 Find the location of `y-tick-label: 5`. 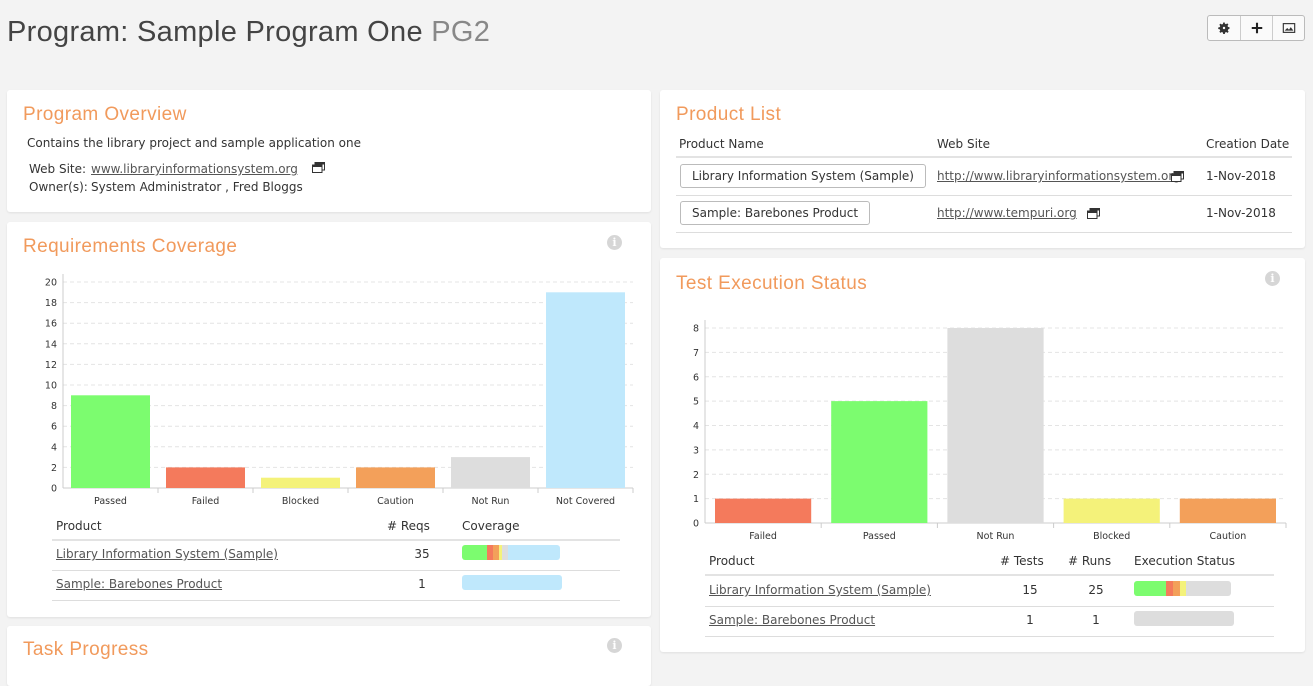

y-tick-label: 5 is located at coordinates (696, 402).